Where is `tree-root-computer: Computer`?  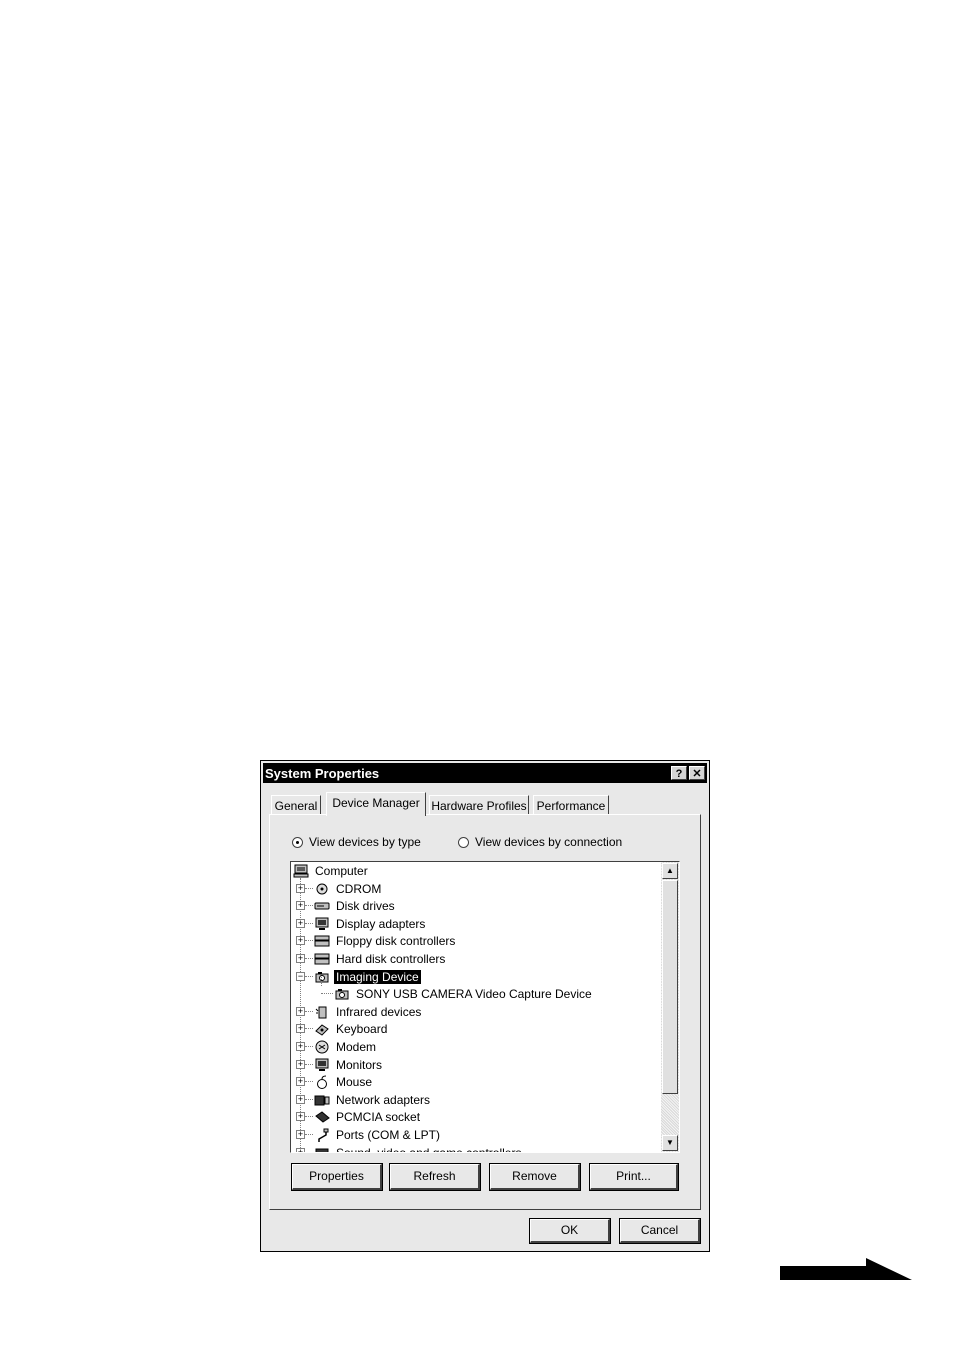
tree-root-computer: Computer is located at coordinates (331, 870).